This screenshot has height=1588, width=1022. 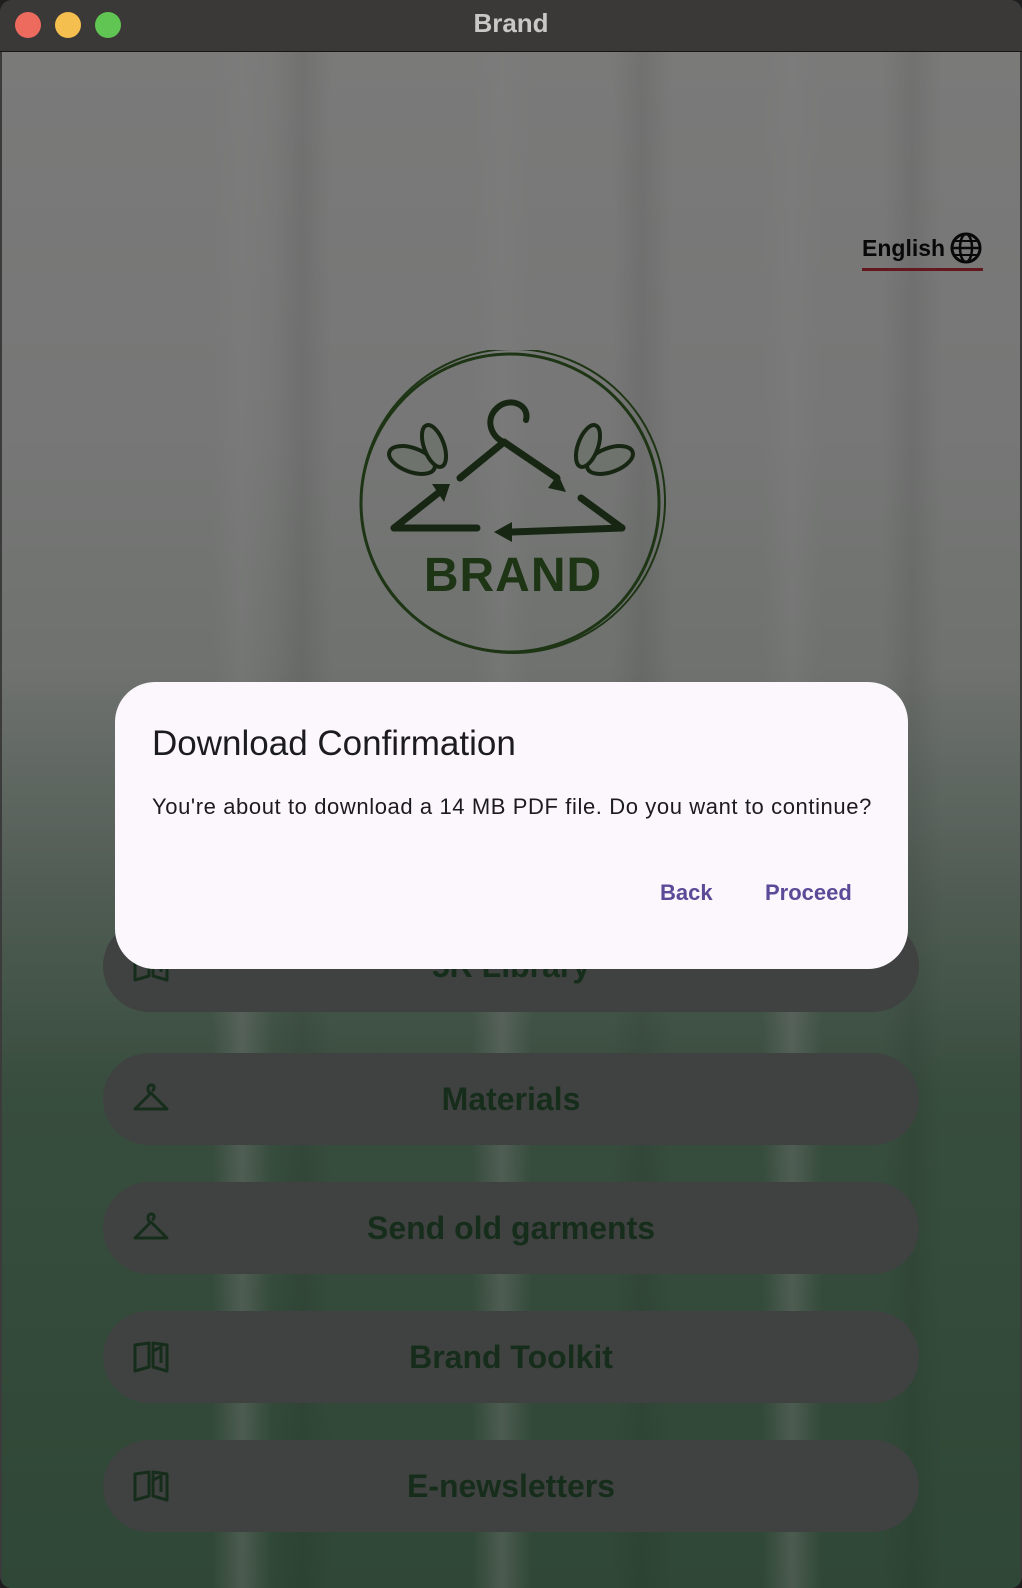 I want to click on title-bar: Brand, so click(x=511, y=26).